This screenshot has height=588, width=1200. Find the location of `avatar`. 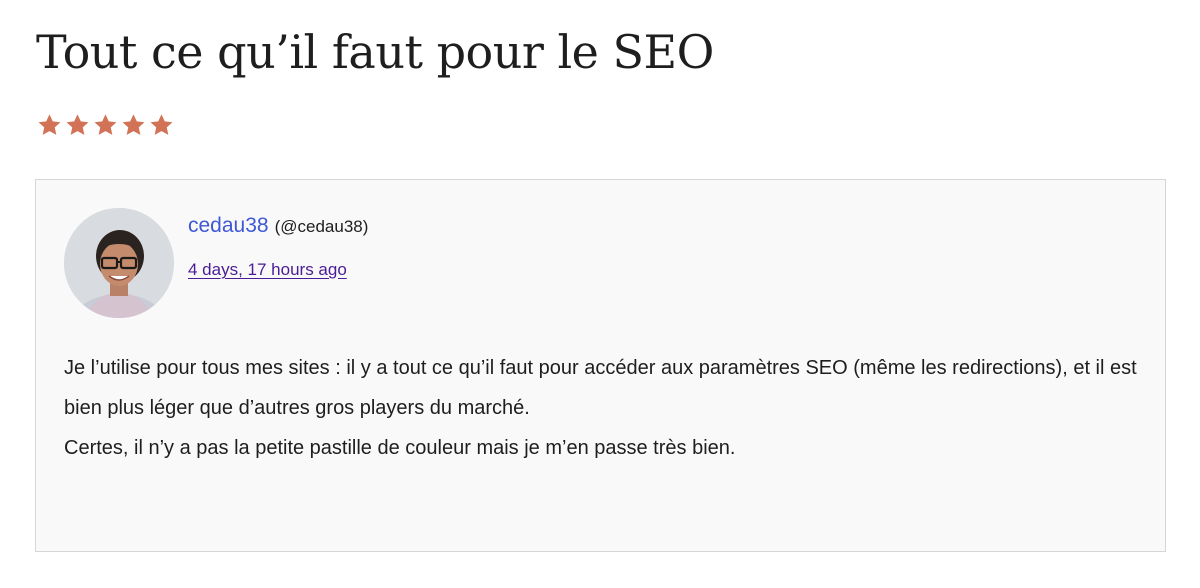

avatar is located at coordinates (119, 263).